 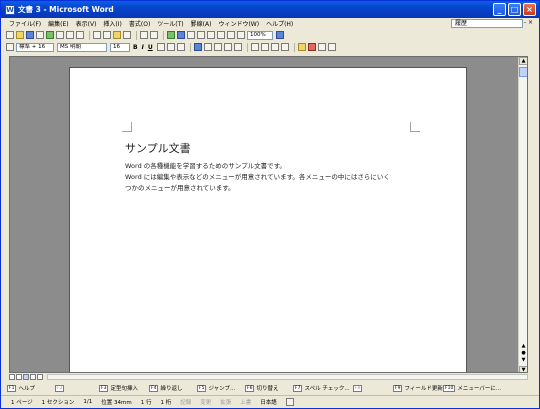 What do you see at coordinates (499, 9) in the screenshot?
I see `minimize-button: _` at bounding box center [499, 9].